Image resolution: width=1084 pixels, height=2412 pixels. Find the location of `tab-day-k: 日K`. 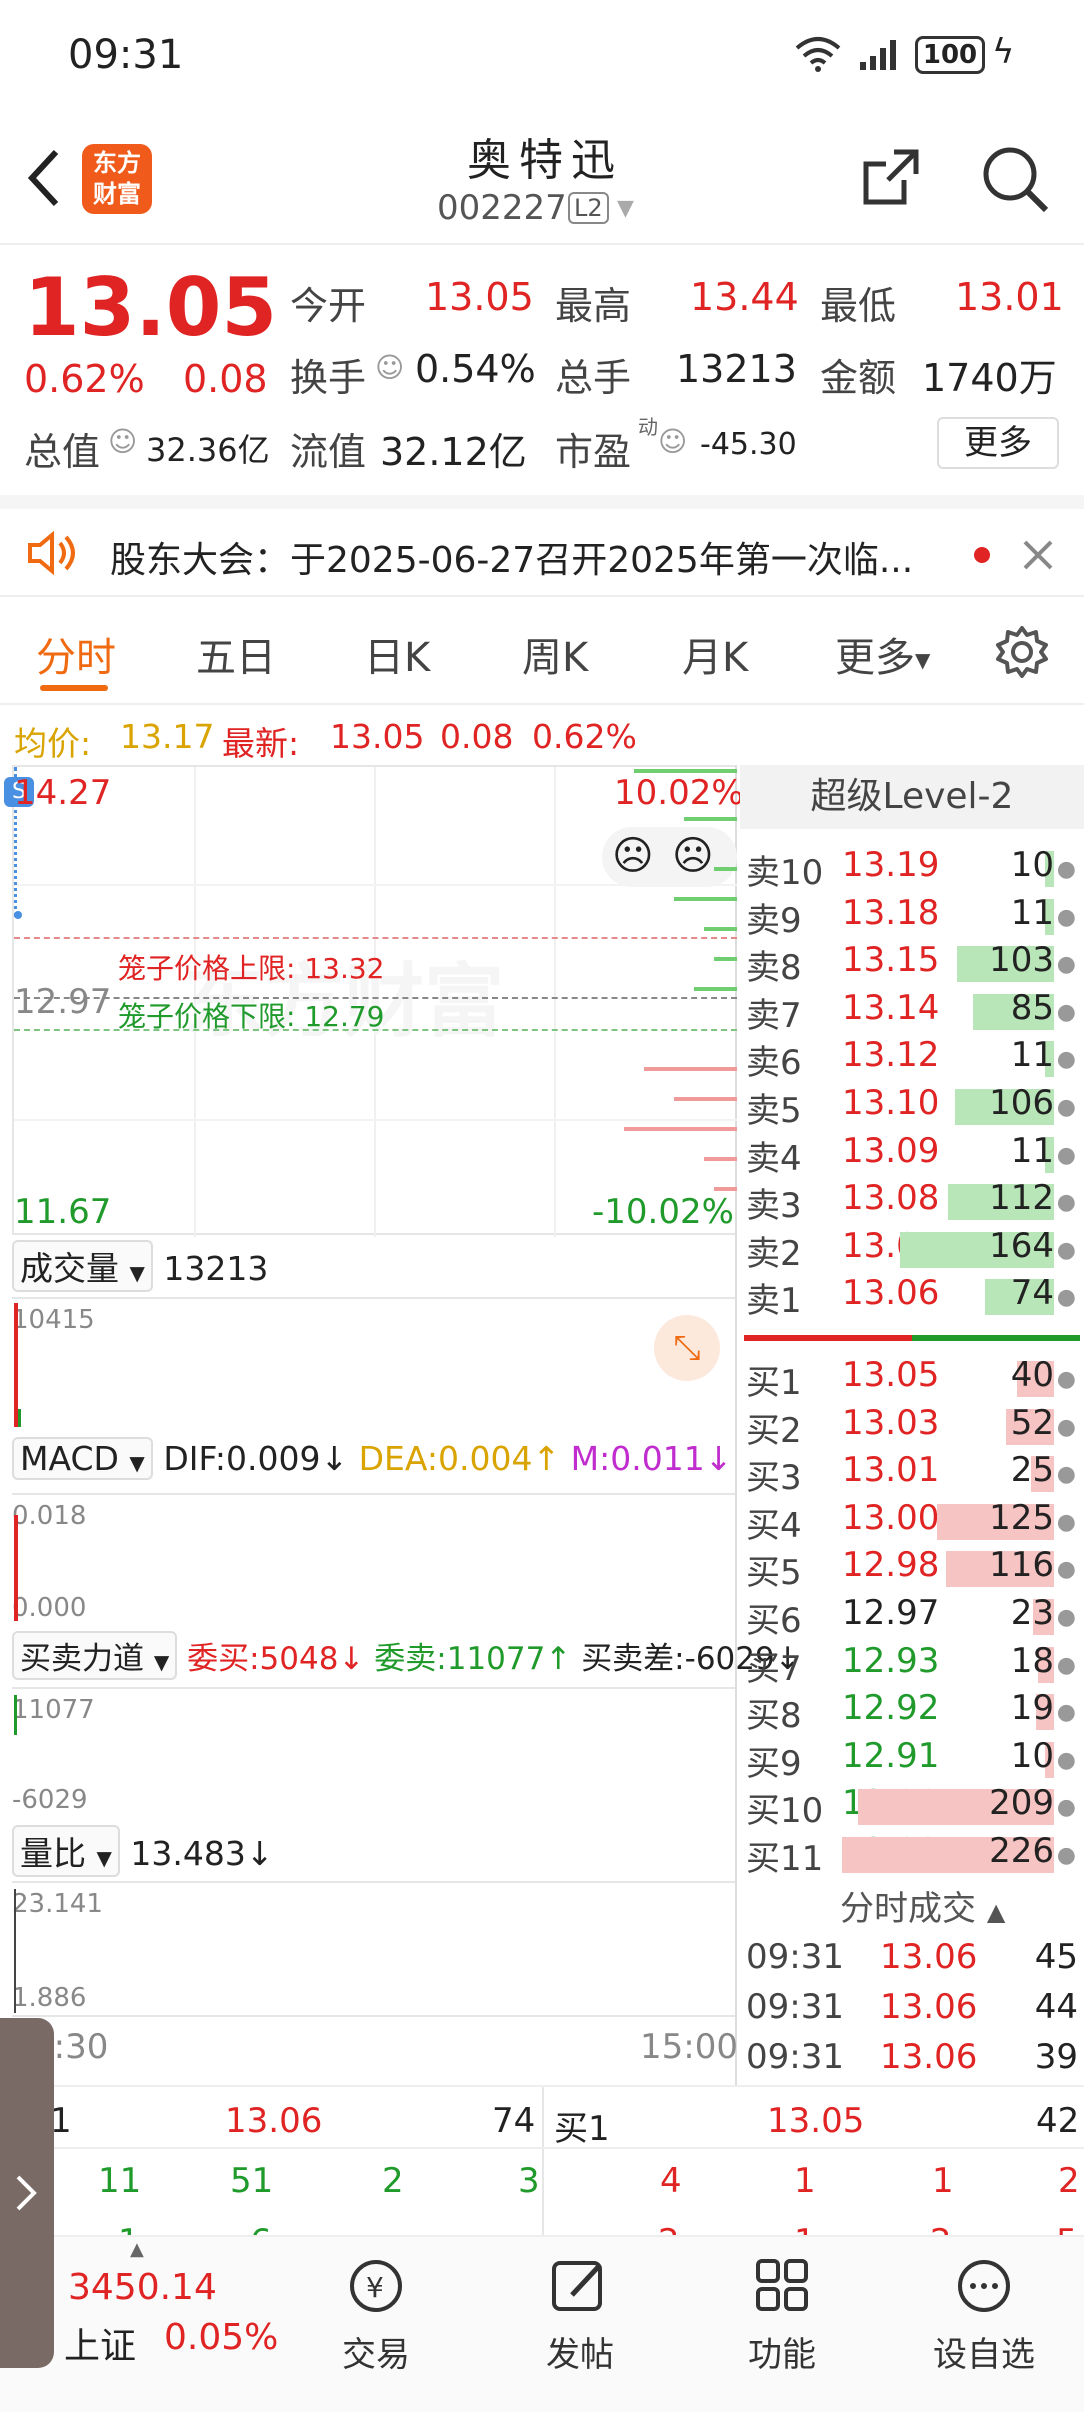

tab-day-k: 日K is located at coordinates (397, 654).